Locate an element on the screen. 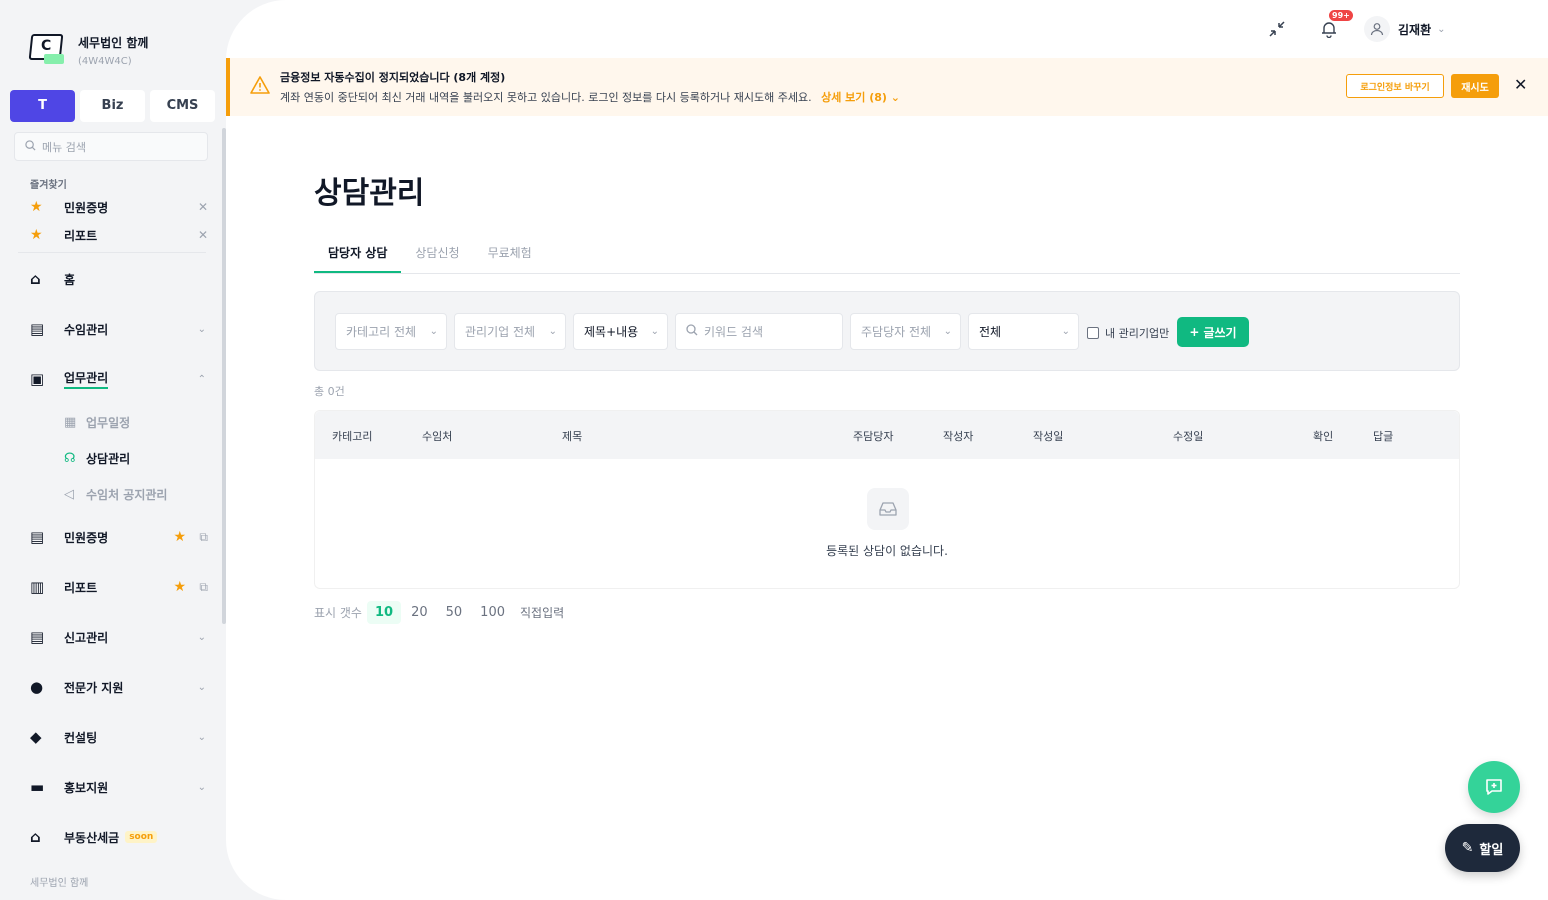  column-header: 작성일 is located at coordinates (1048, 436).